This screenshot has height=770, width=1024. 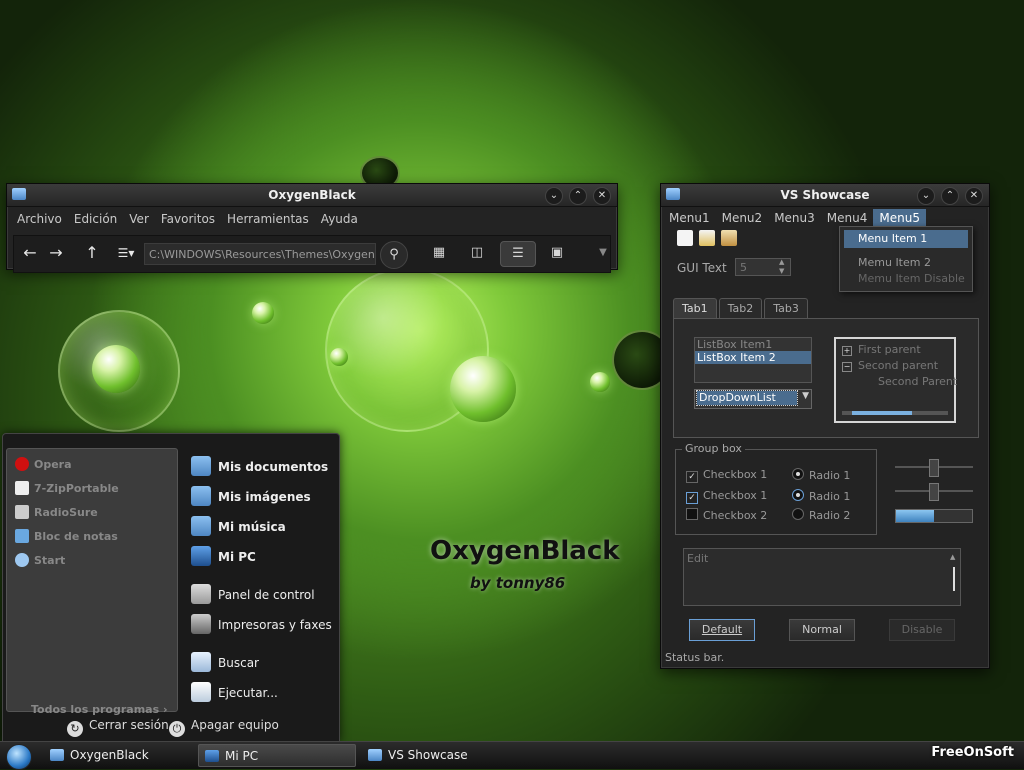 What do you see at coordinates (225, 662) in the screenshot?
I see `start-search: Buscar` at bounding box center [225, 662].